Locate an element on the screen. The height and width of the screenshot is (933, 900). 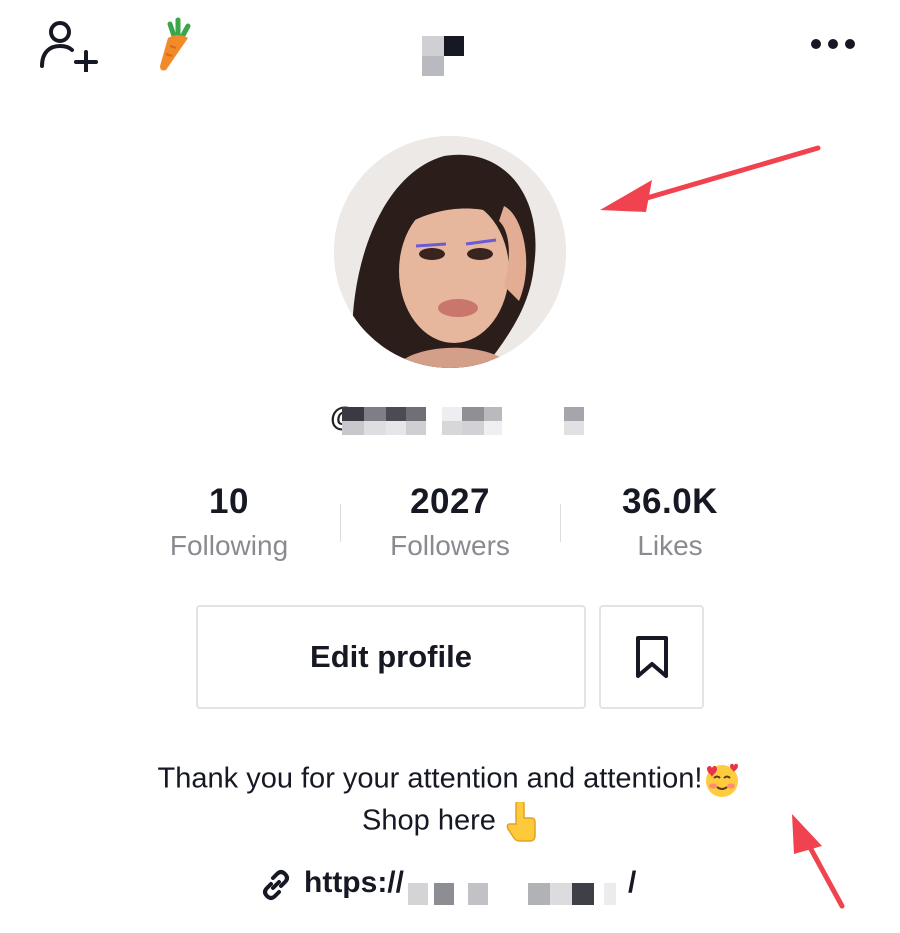
username-redacted-blocks is located at coordinates (463, 421).